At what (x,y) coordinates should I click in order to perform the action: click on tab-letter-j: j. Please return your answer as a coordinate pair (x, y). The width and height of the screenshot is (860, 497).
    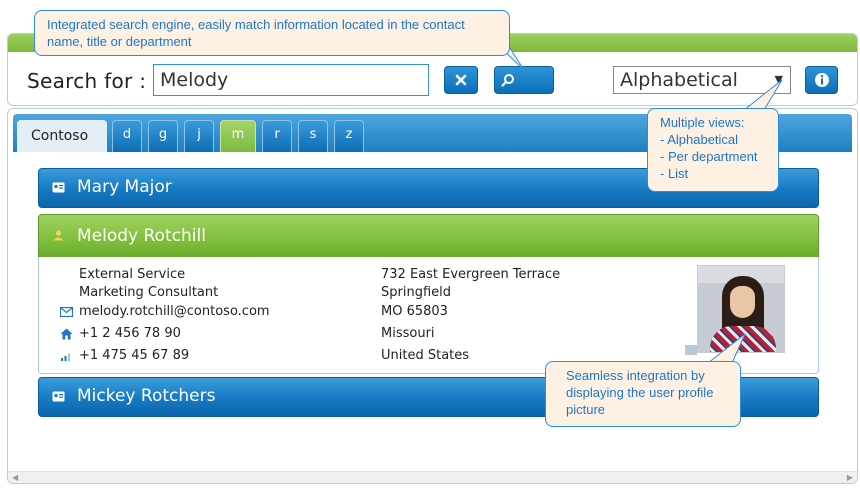
    Looking at the image, I should click on (199, 136).